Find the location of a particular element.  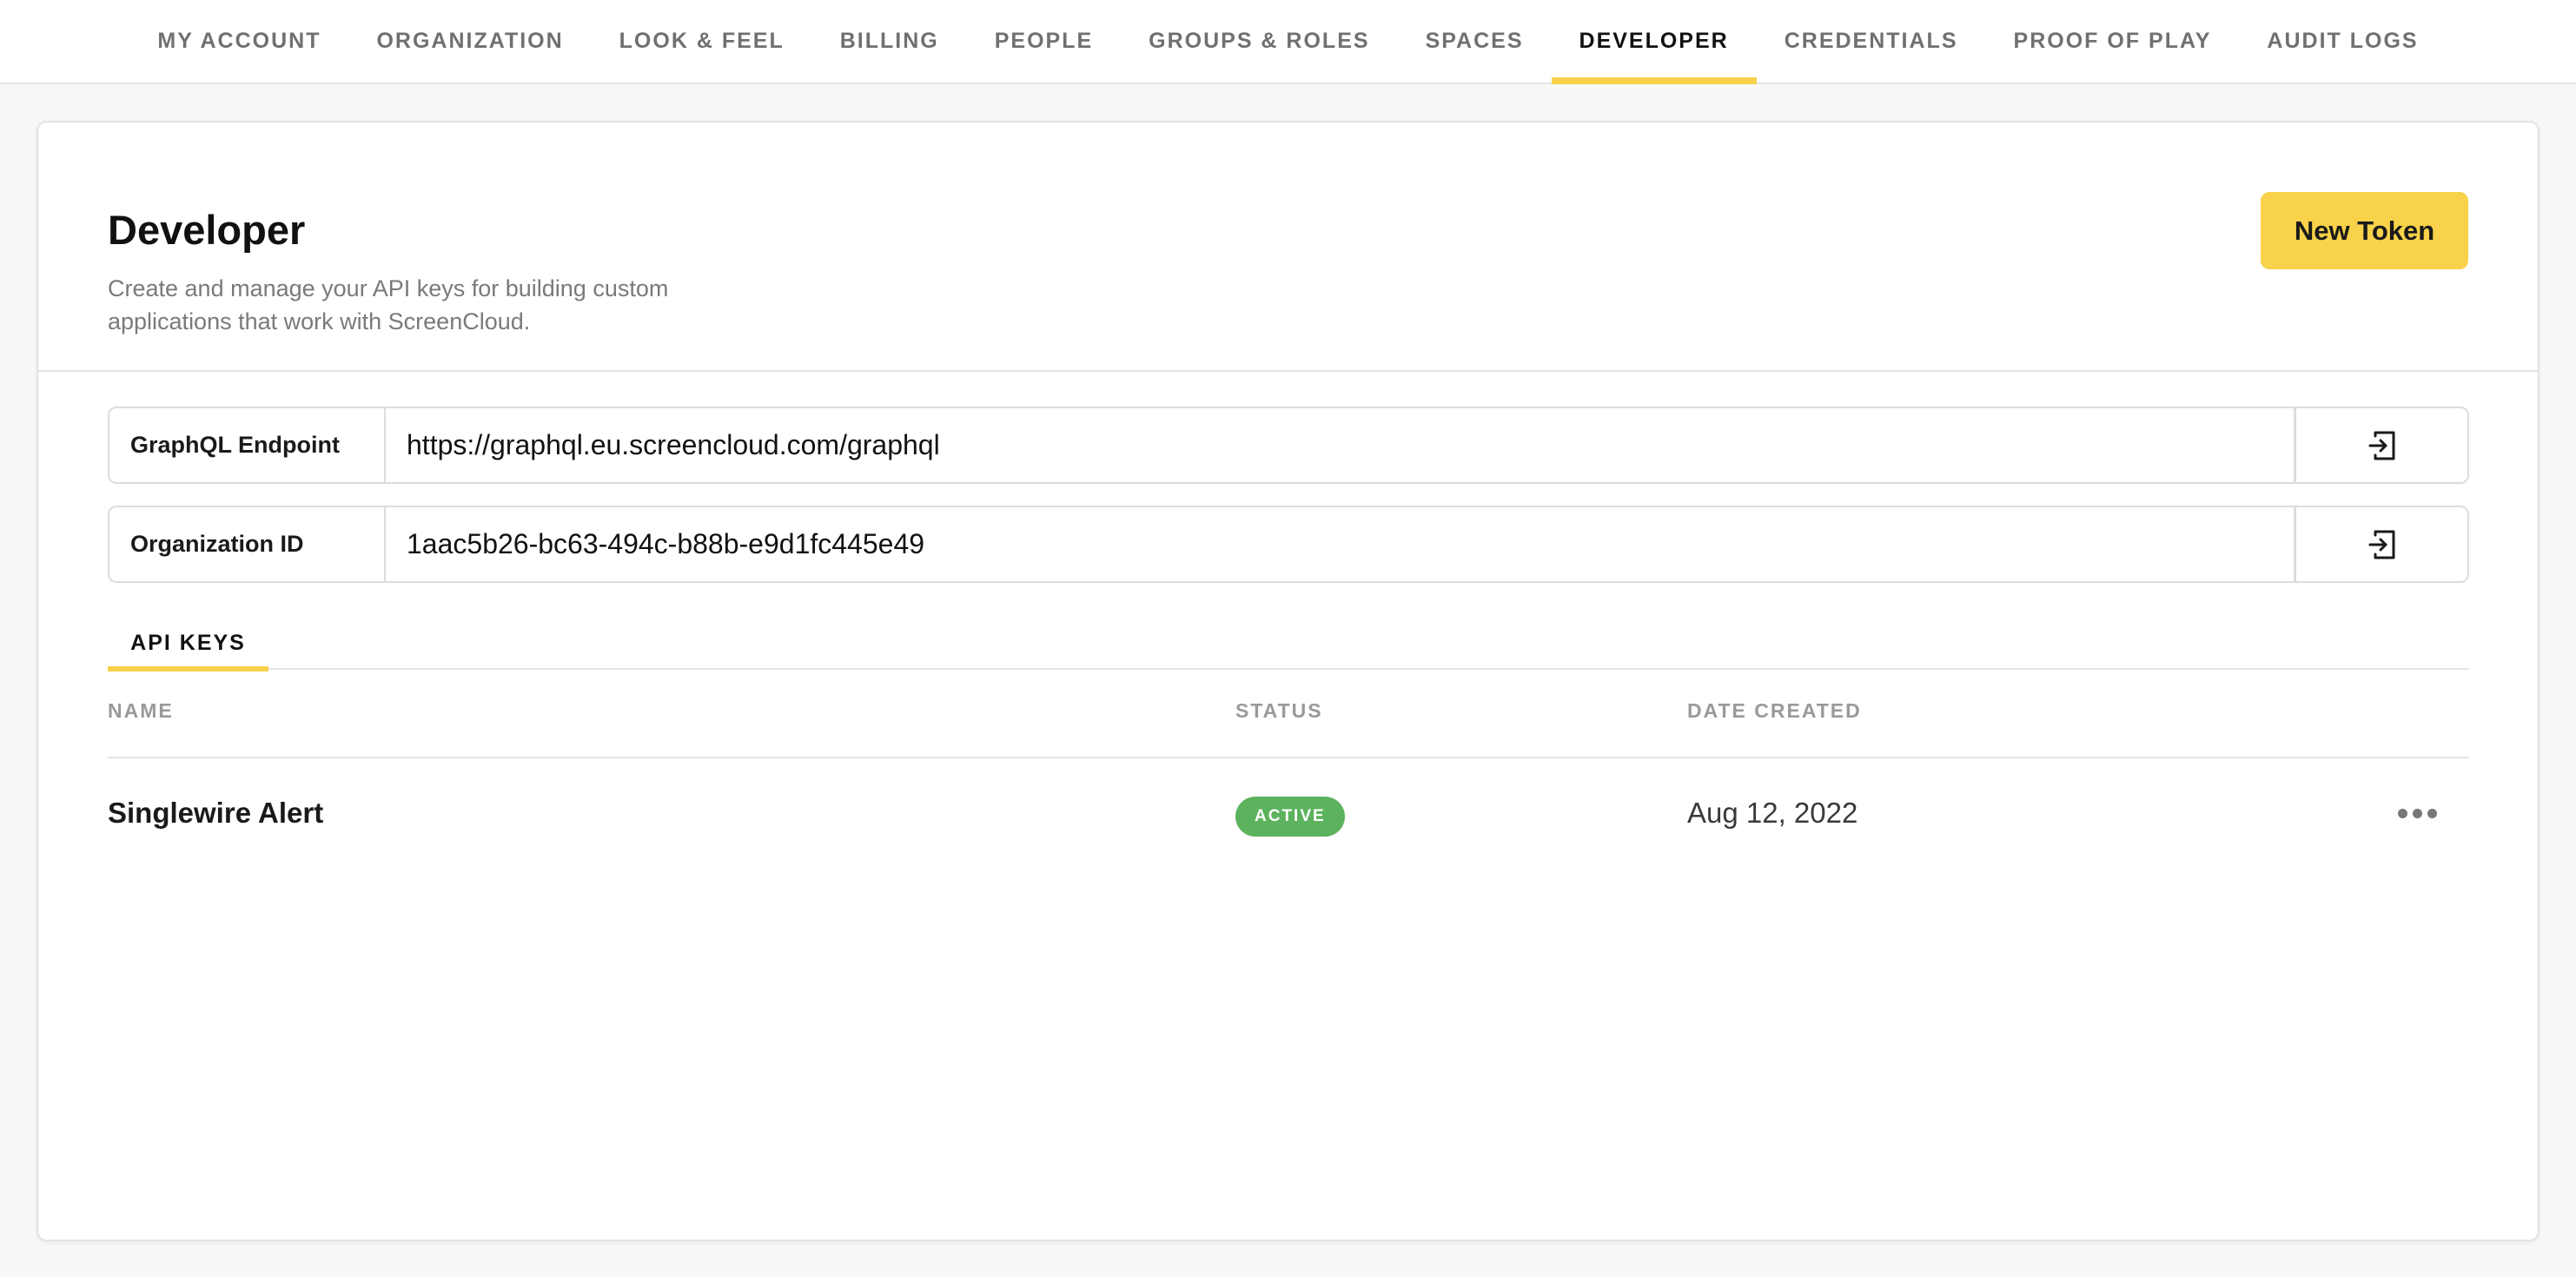

page-title: Developer is located at coordinates (207, 230).